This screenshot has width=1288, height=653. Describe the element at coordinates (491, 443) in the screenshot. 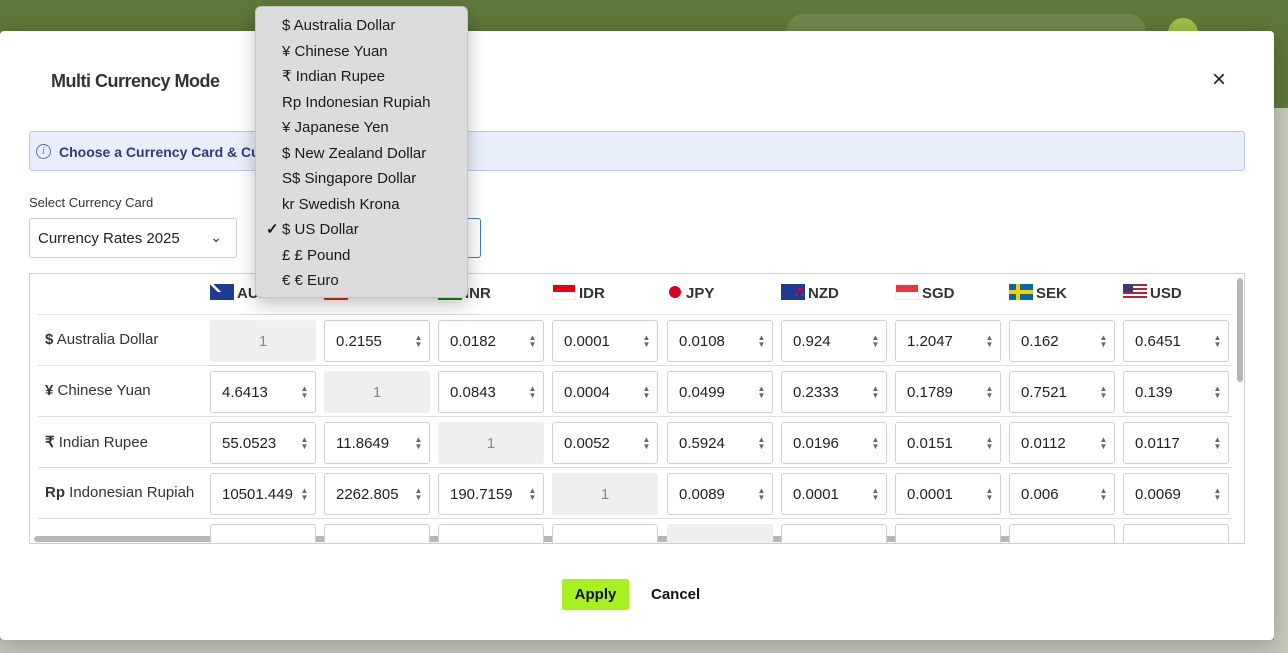

I see `rate-cell-fixed: 1` at that location.